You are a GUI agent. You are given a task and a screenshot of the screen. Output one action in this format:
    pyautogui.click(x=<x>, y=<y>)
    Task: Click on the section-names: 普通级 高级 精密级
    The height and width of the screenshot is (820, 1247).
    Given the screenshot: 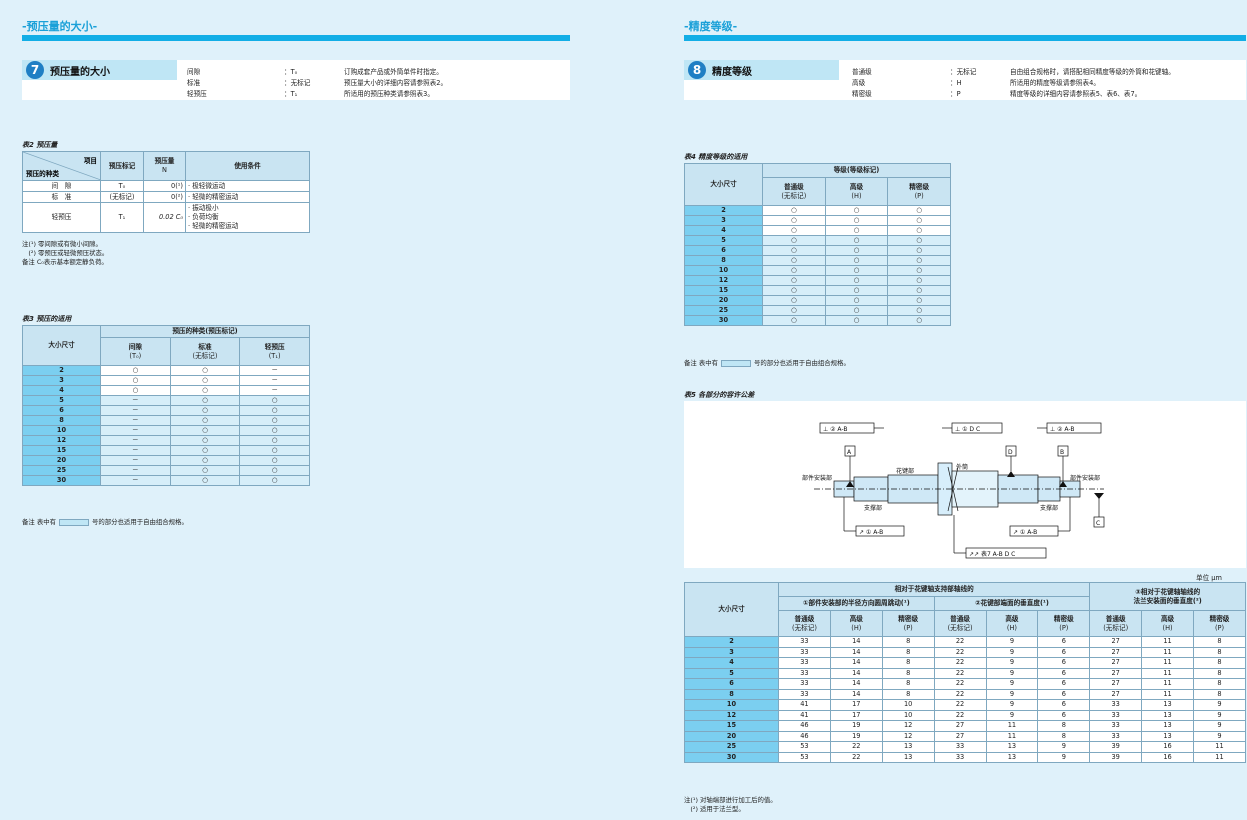 What is the action you would take?
    pyautogui.click(x=897, y=83)
    